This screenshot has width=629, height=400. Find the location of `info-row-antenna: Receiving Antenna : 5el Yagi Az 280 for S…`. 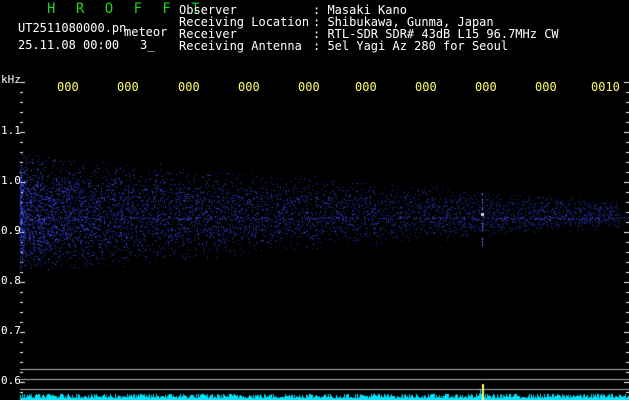

info-row-antenna: Receiving Antenna : 5el Yagi Az 280 for S… is located at coordinates (369, 46).